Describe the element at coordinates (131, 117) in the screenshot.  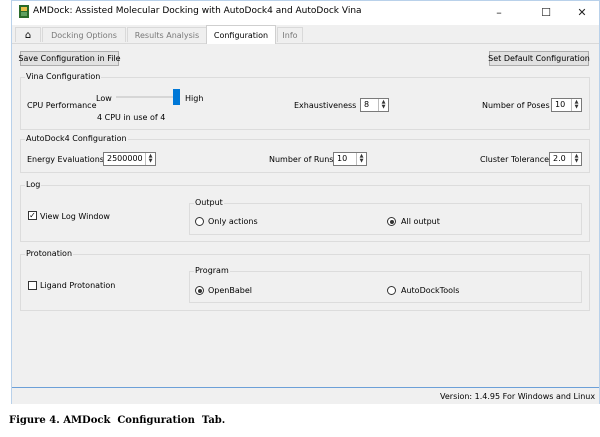
I see `cpu-status-label: 4 CPU in use of 4` at that location.